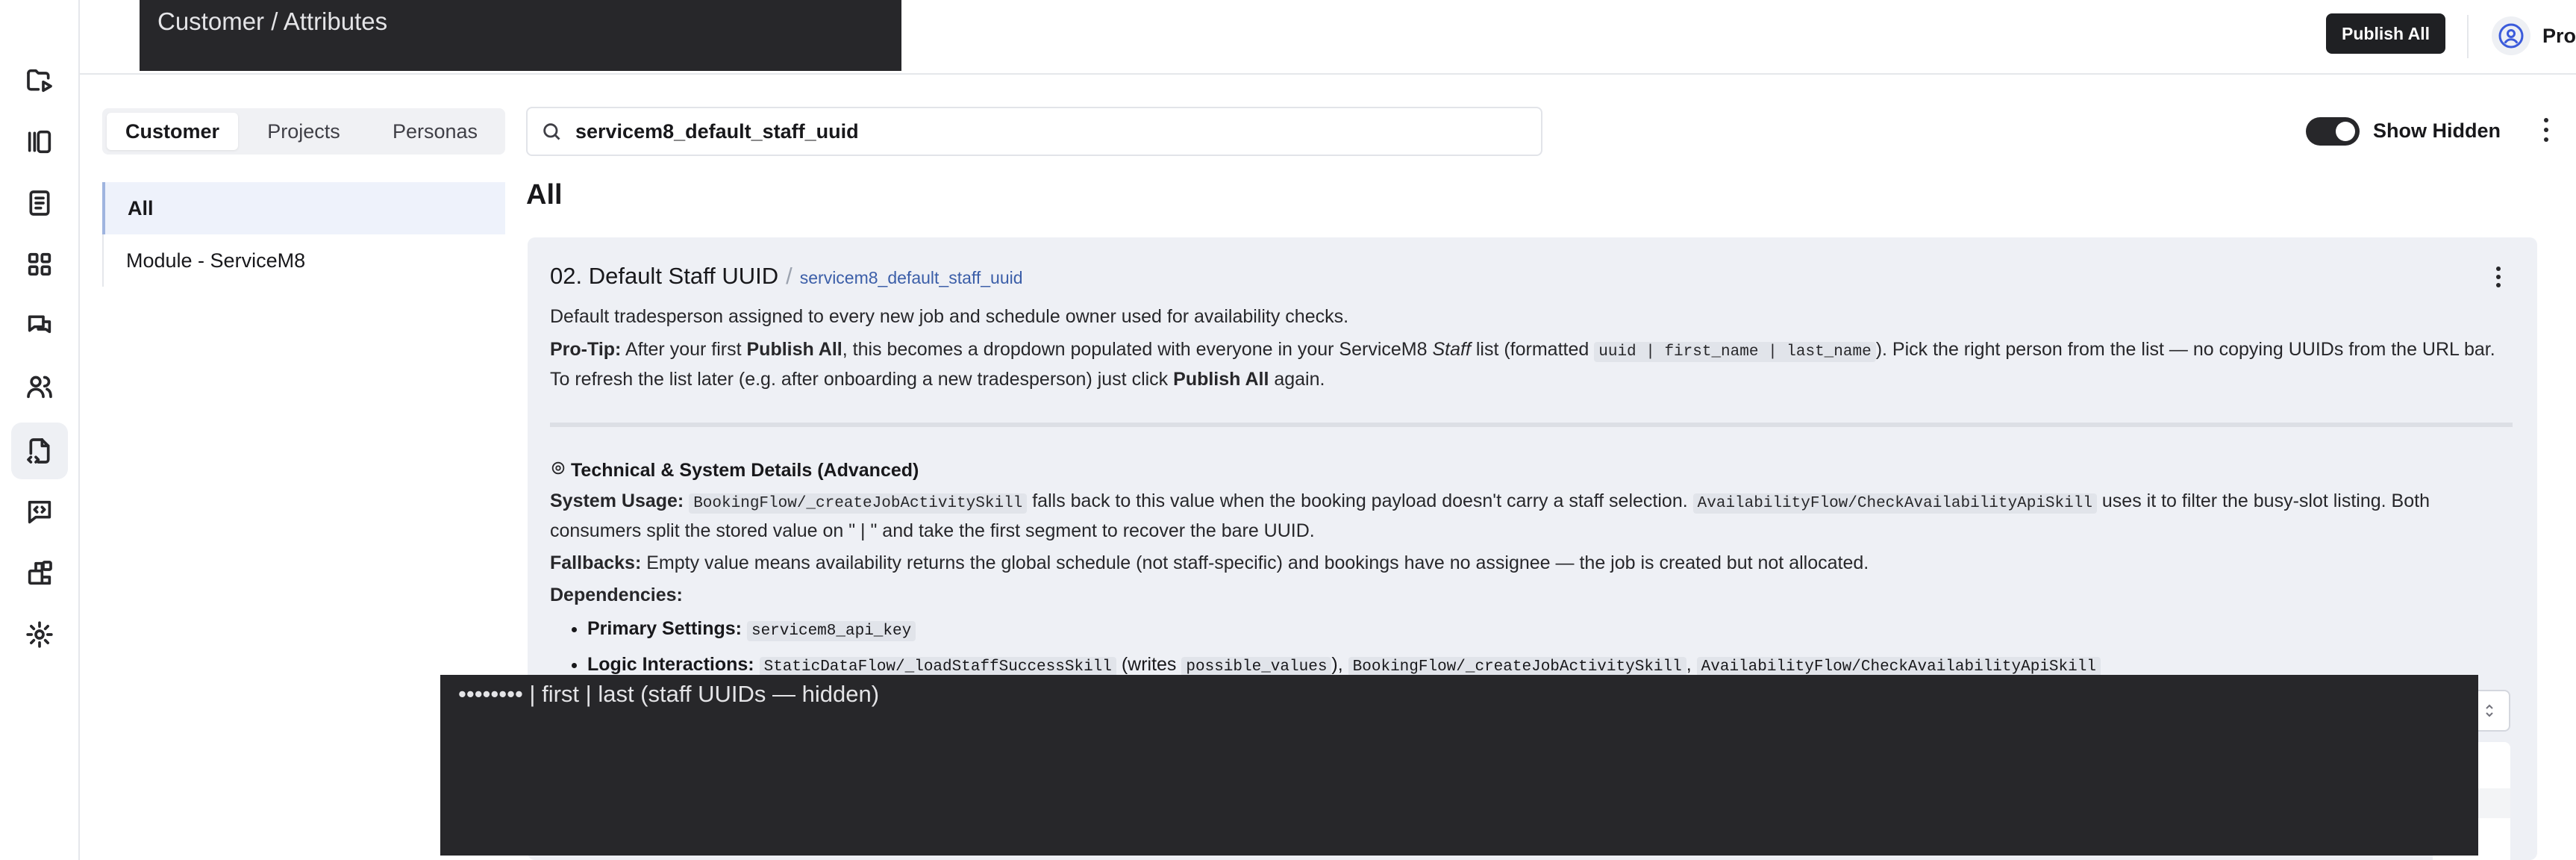  Describe the element at coordinates (683, 349) in the screenshot. I see `pro-tip-text: After your first` at that location.